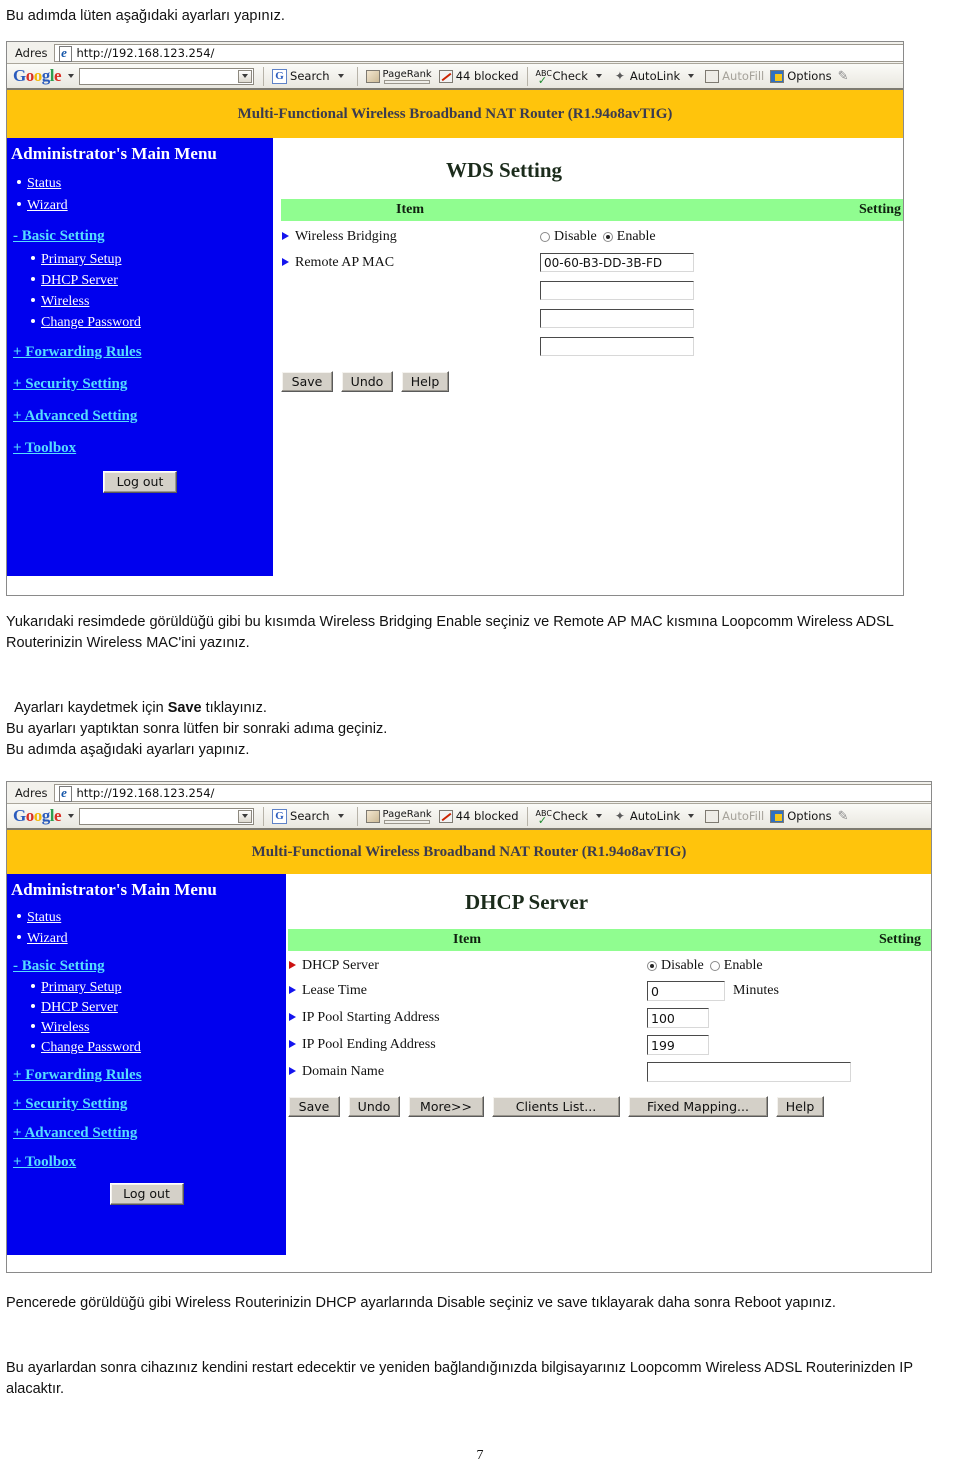  I want to click on sidebar-item-label: Wireless, so click(65, 1027).